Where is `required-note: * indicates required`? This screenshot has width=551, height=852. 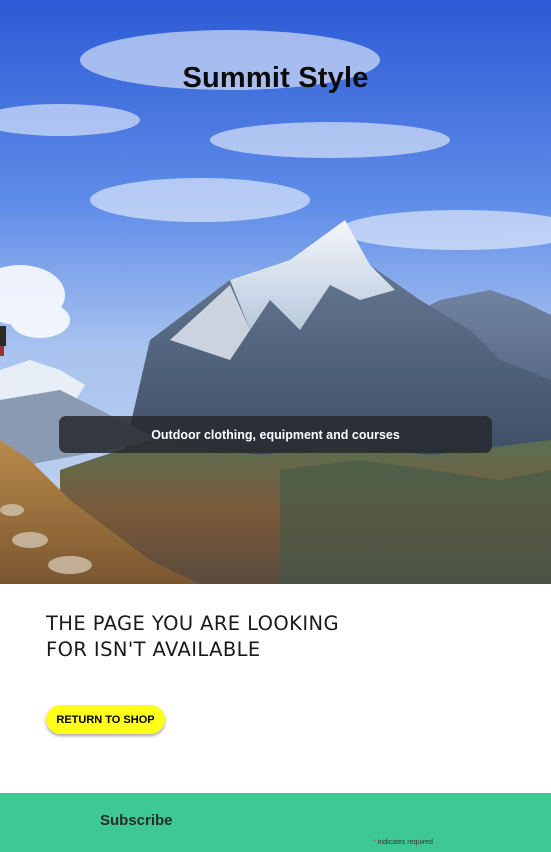
required-note: * indicates required is located at coordinates (403, 842).